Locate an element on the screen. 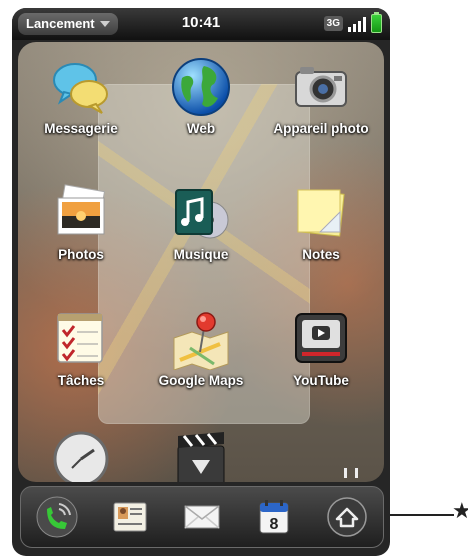 This screenshot has width=468, height=558. sticky-note-icon is located at coordinates (321, 213).